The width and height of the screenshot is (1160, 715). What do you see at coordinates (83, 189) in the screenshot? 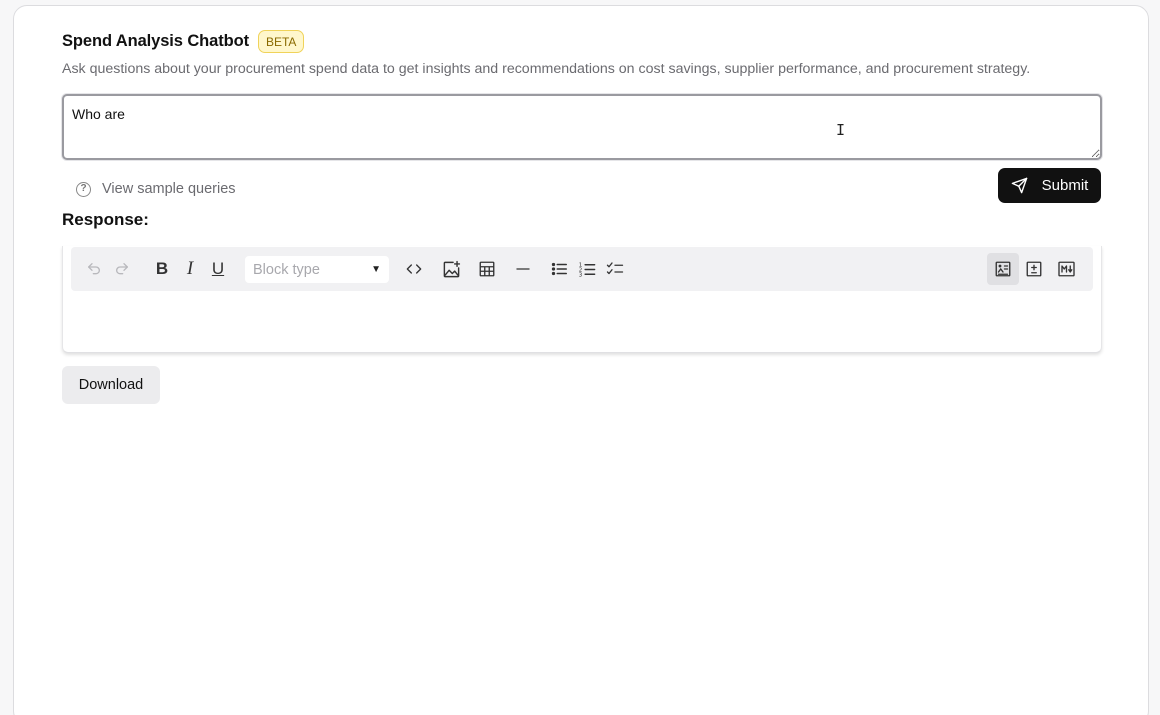
I see `question-circle-icon: ?` at bounding box center [83, 189].